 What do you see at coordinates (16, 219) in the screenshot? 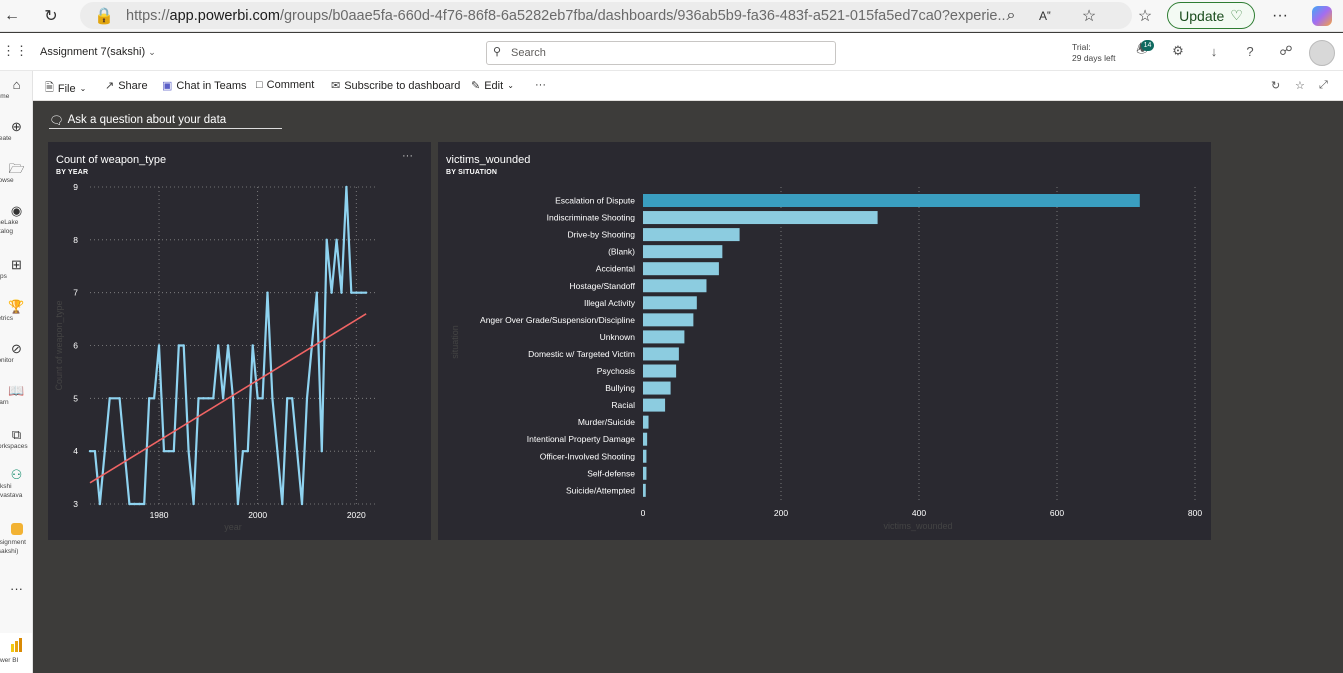
I see `nav-onelake-catalog: ◉ OneLake catalog` at bounding box center [16, 219].